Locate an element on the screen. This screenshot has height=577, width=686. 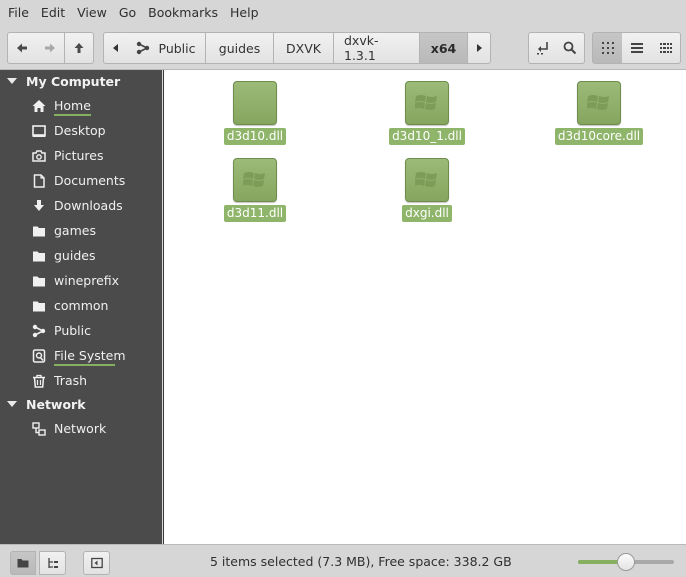
menu-file: File is located at coordinates (18, 13).